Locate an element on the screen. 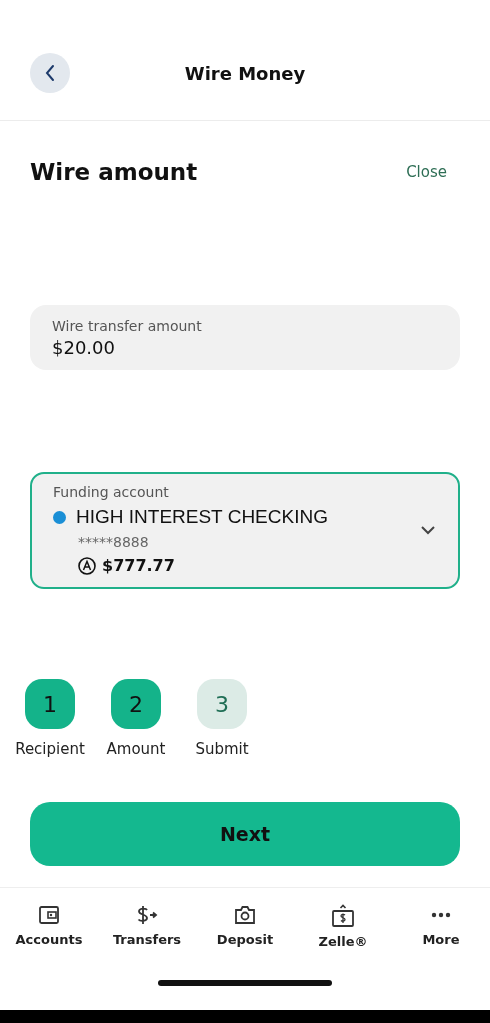 The width and height of the screenshot is (490, 1023). nav-label: Transfers is located at coordinates (147, 939).